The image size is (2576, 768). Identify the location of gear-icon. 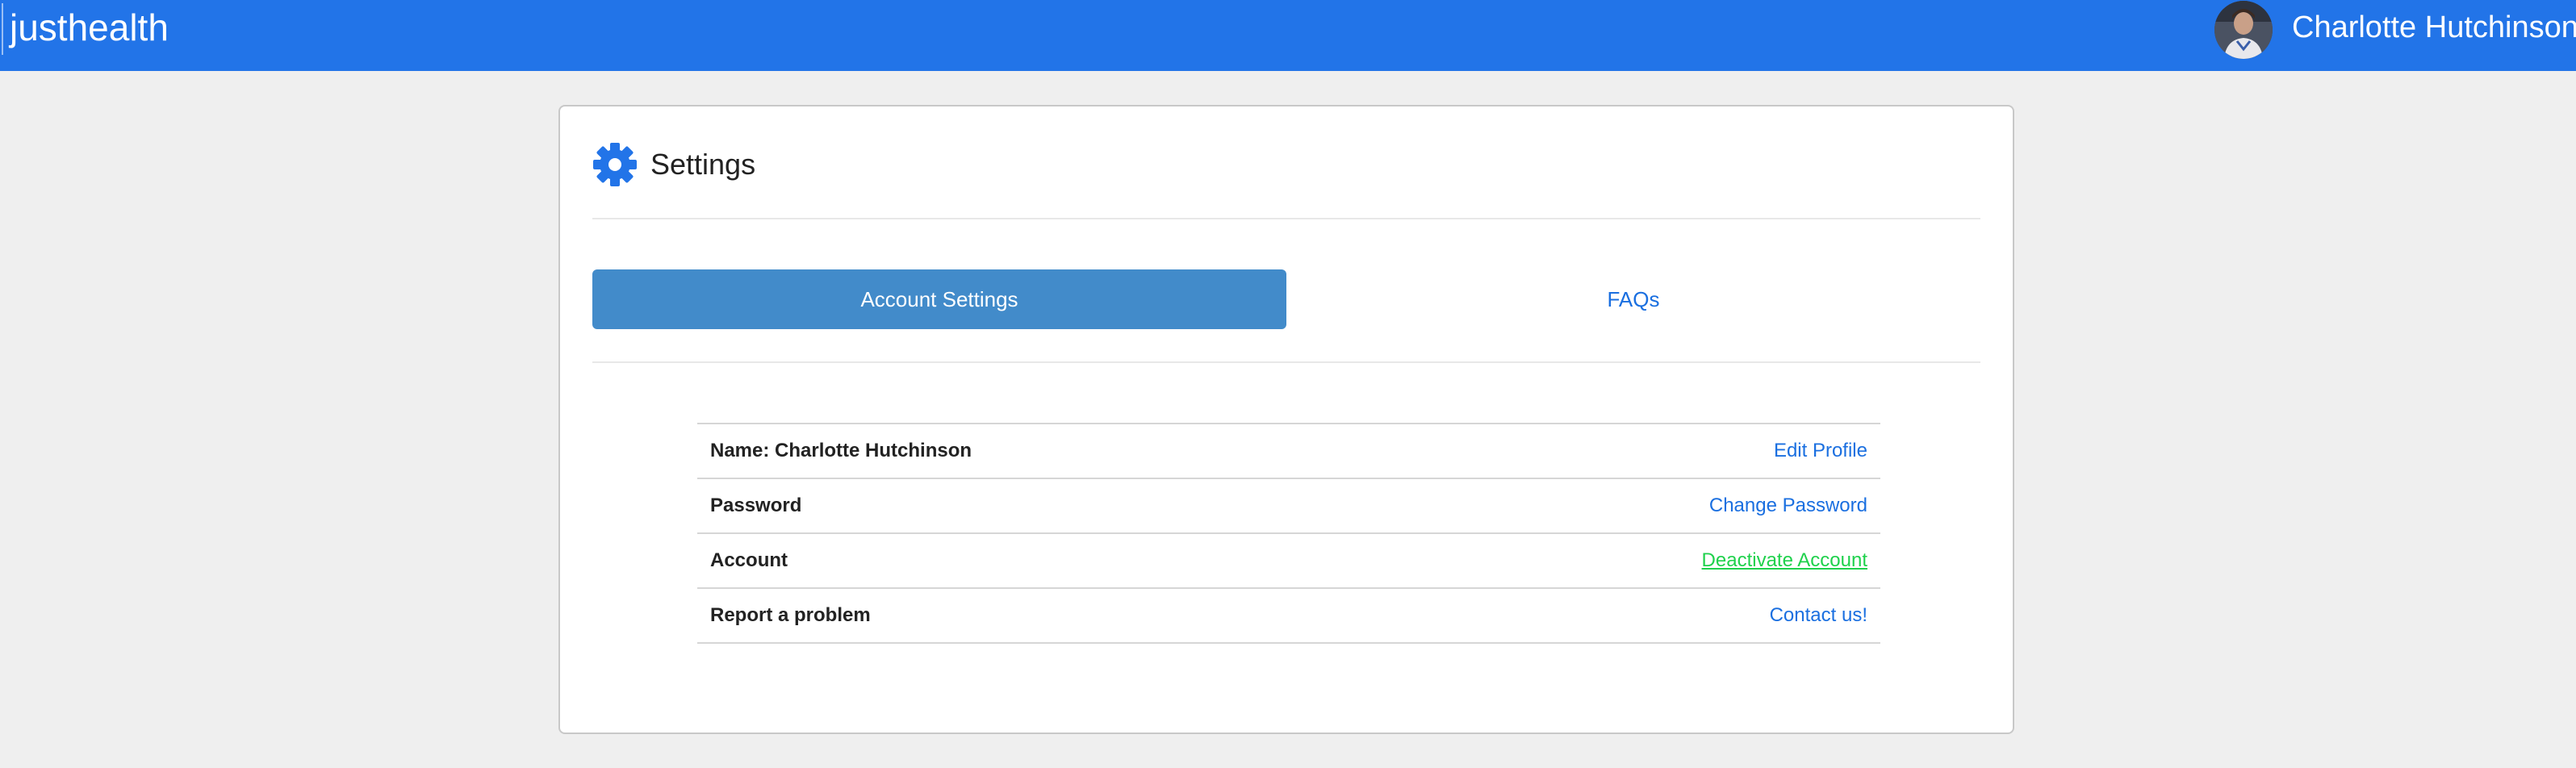
(615, 164).